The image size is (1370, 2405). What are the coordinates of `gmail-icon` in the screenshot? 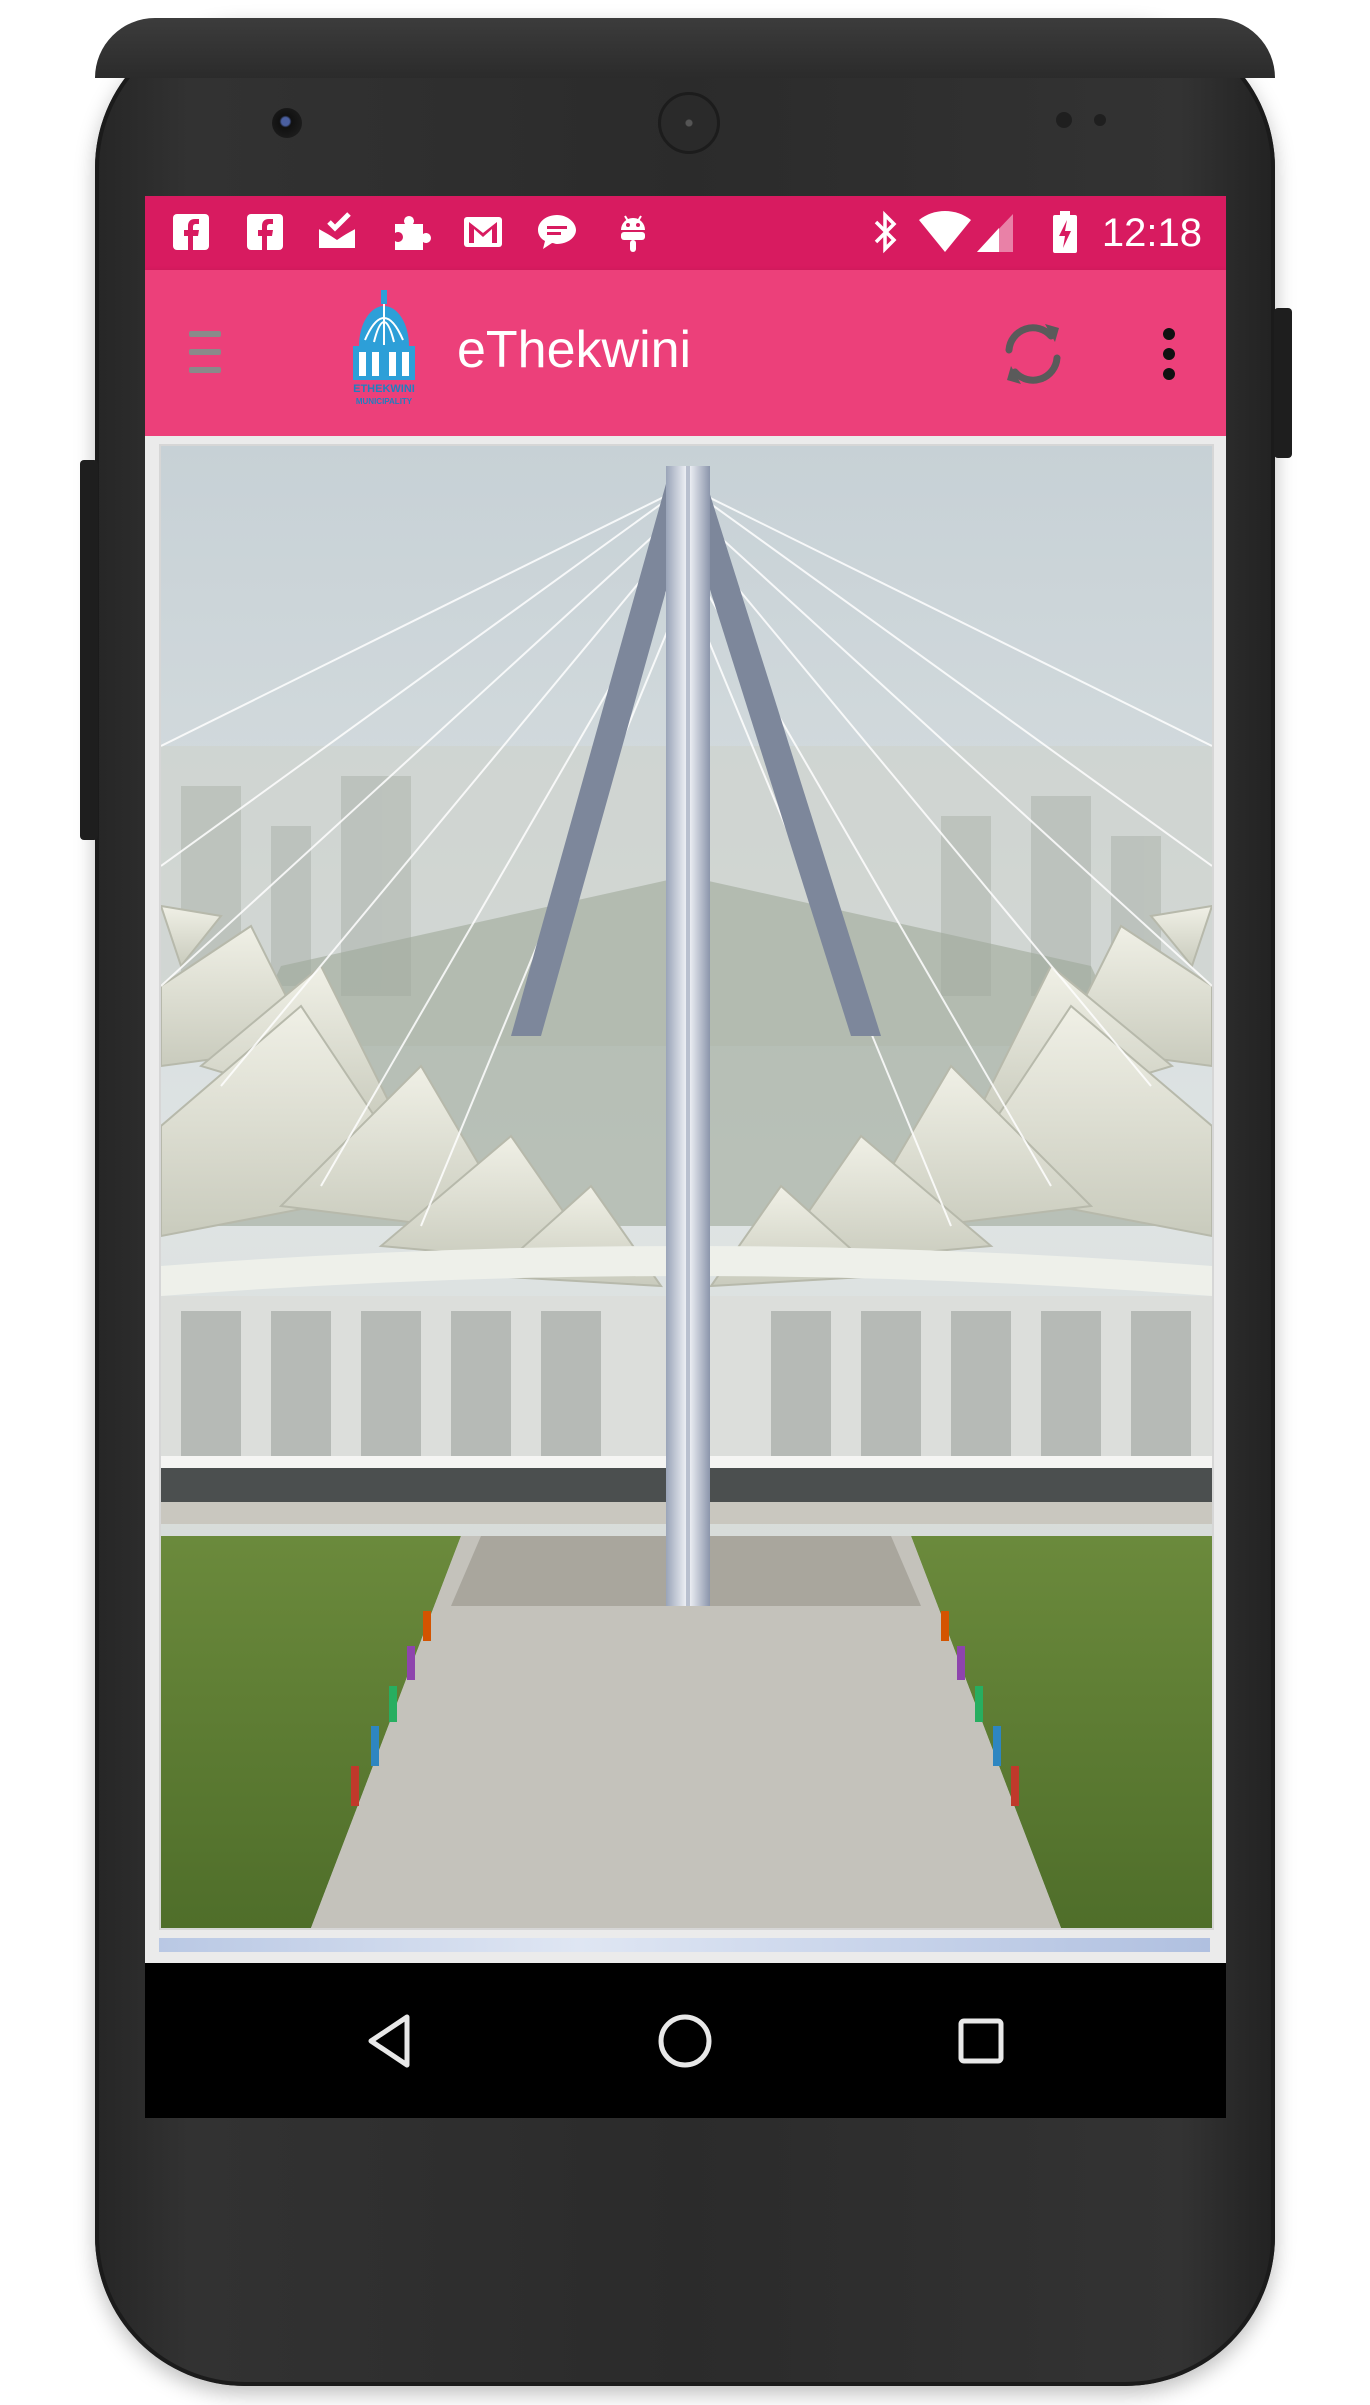 It's located at (483, 232).